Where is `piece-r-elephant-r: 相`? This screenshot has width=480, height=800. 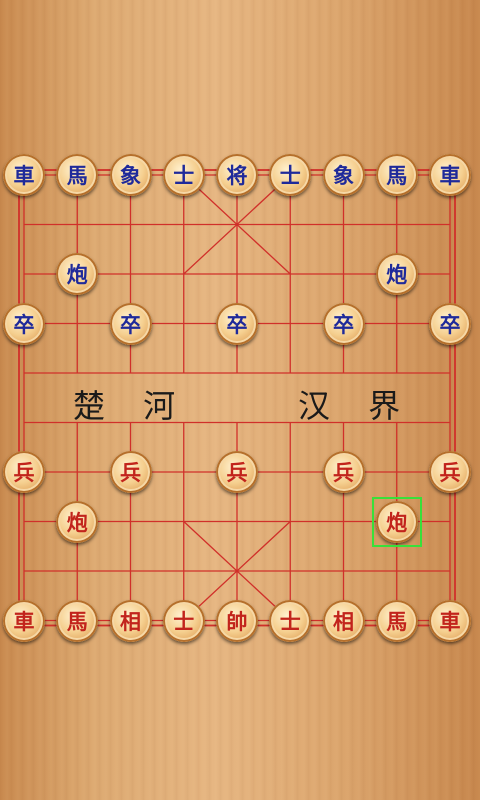 piece-r-elephant-r: 相 is located at coordinates (343, 620).